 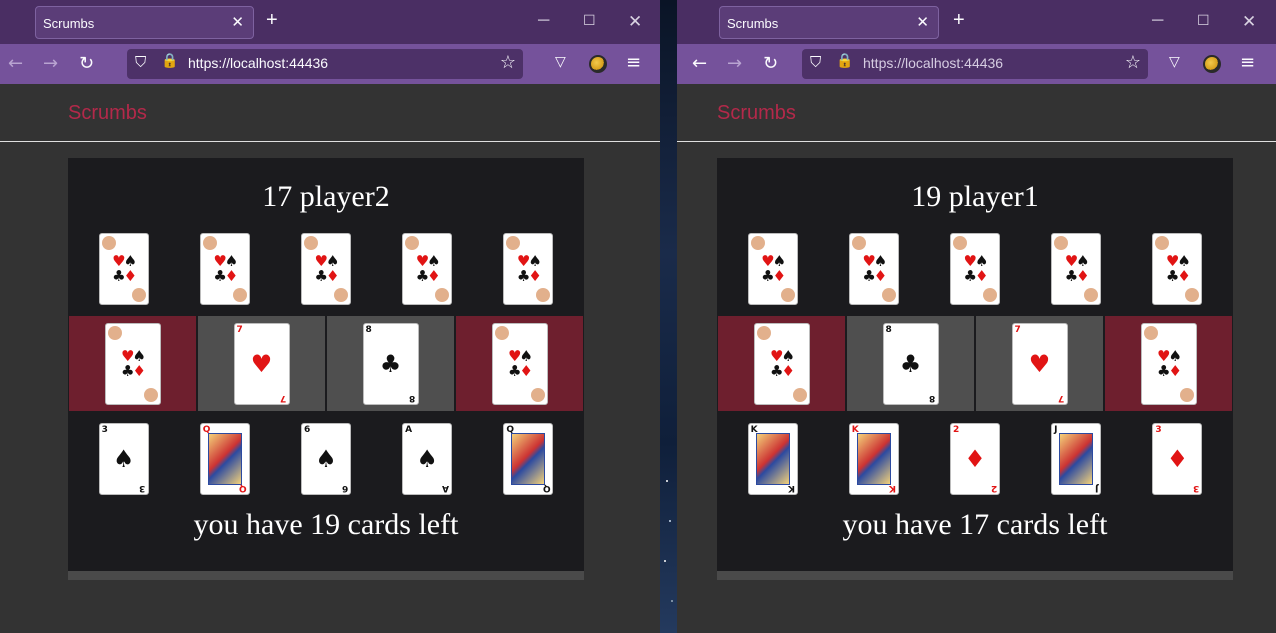 What do you see at coordinates (1177, 459) in the screenshot?
I see `hand-card: 3 ♦ 3` at bounding box center [1177, 459].